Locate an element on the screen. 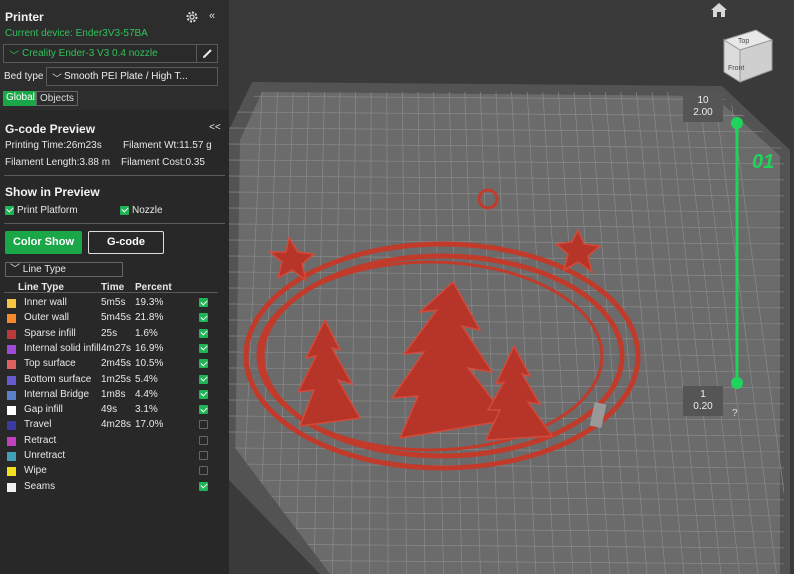 This screenshot has height=574, width=794. line-type-percent: 4.4% is located at coordinates (146, 394).